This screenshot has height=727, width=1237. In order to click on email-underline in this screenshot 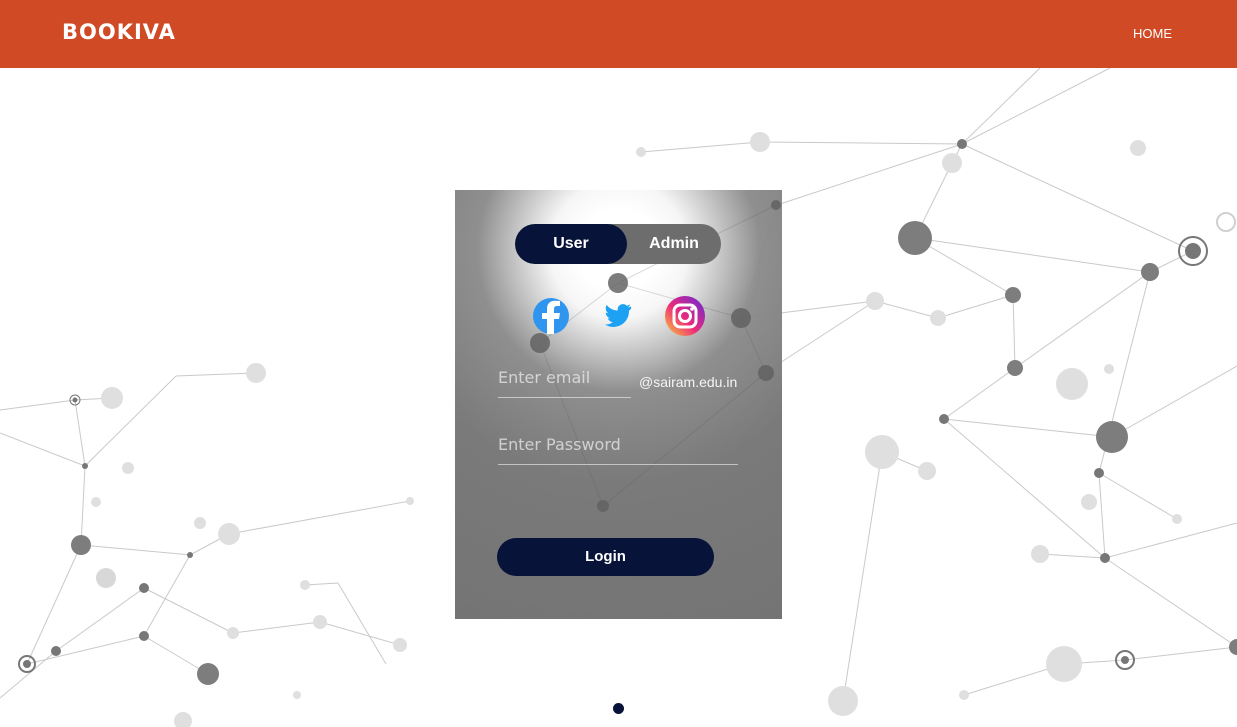, I will do `click(564, 397)`.